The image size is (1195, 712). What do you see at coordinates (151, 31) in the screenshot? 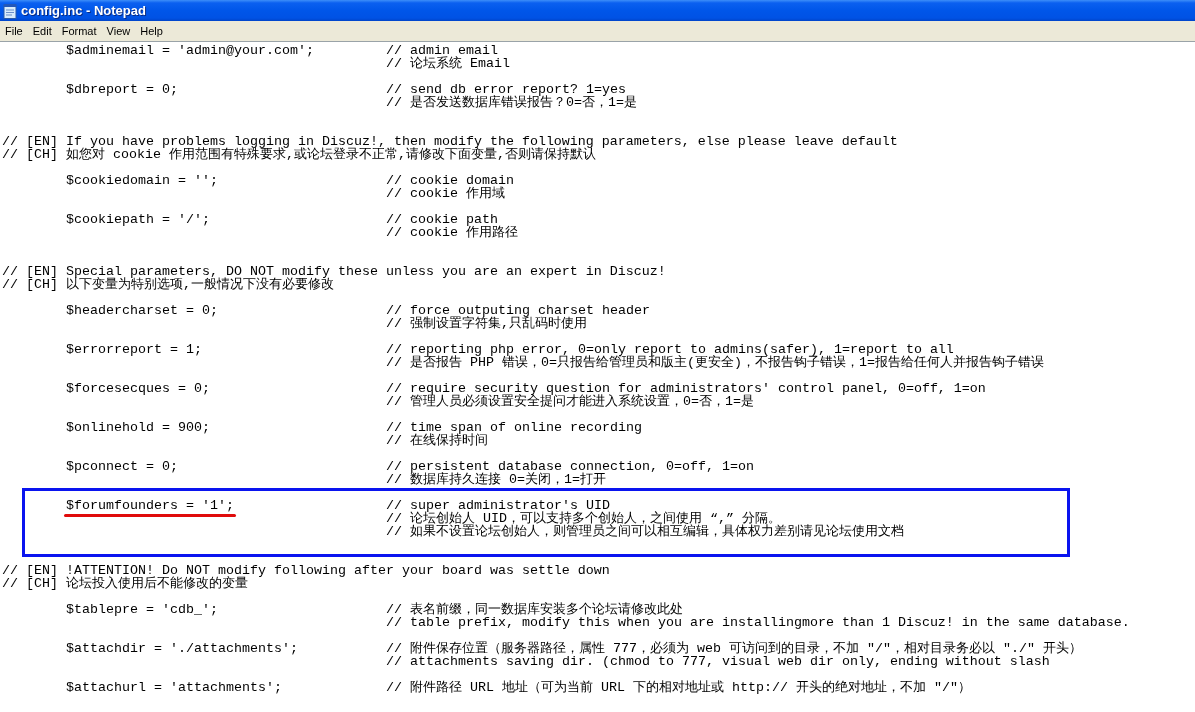
I see `menu-item: Help` at bounding box center [151, 31].